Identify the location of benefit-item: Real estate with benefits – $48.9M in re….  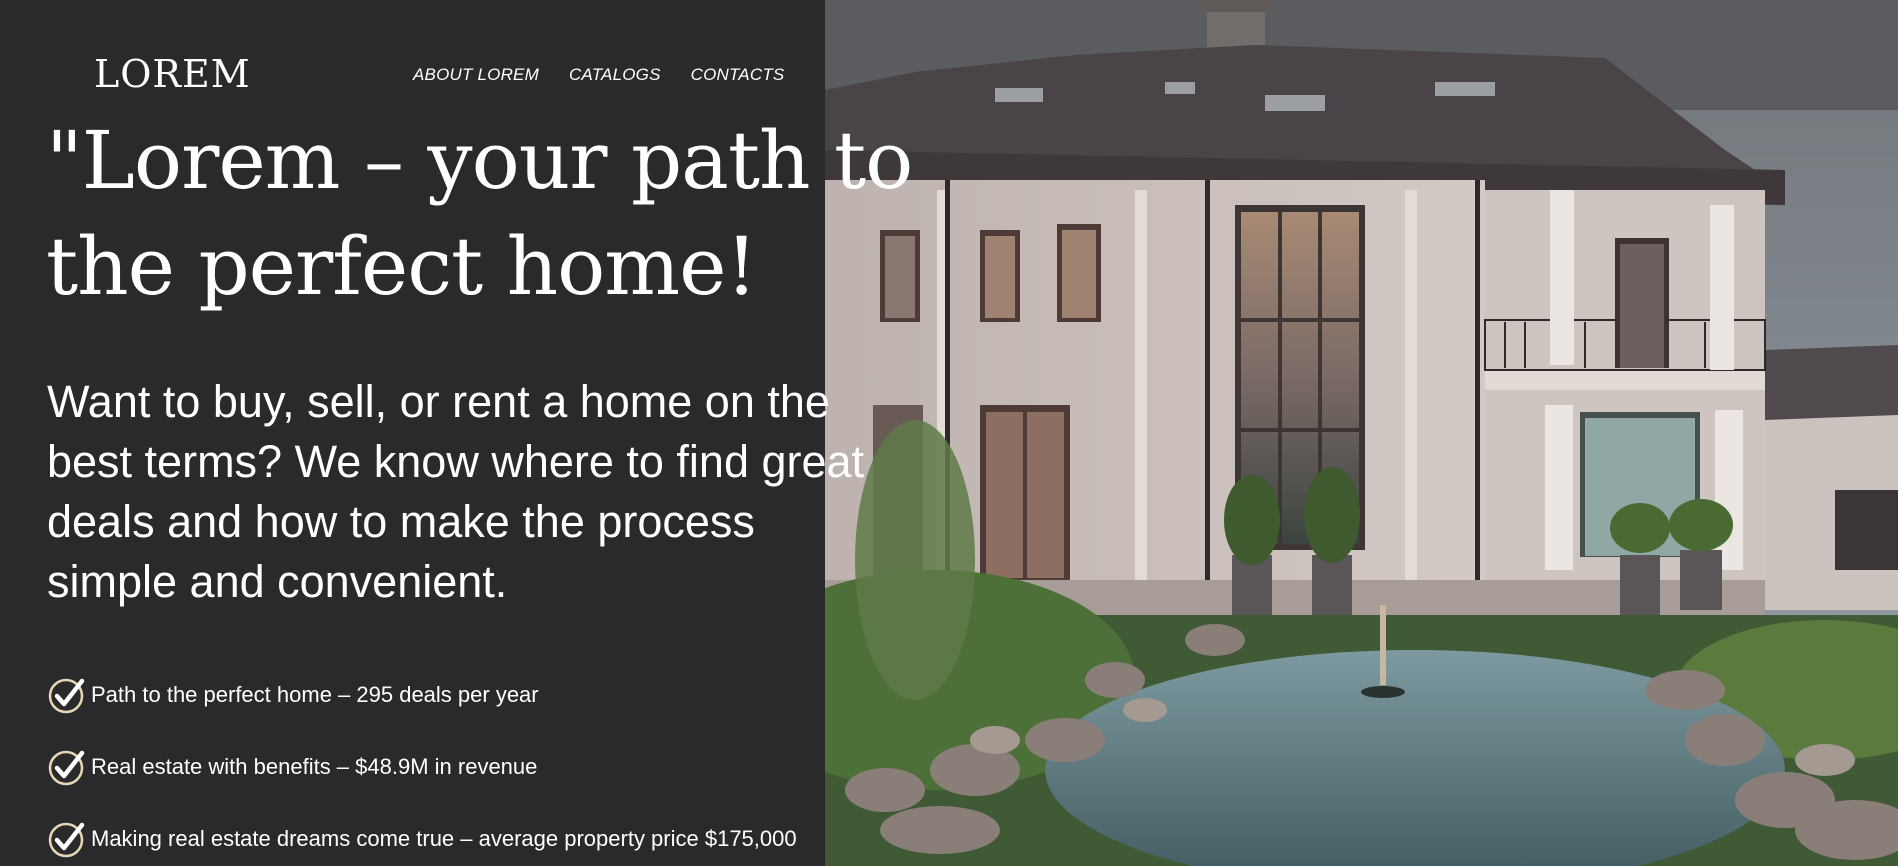
(422, 767).